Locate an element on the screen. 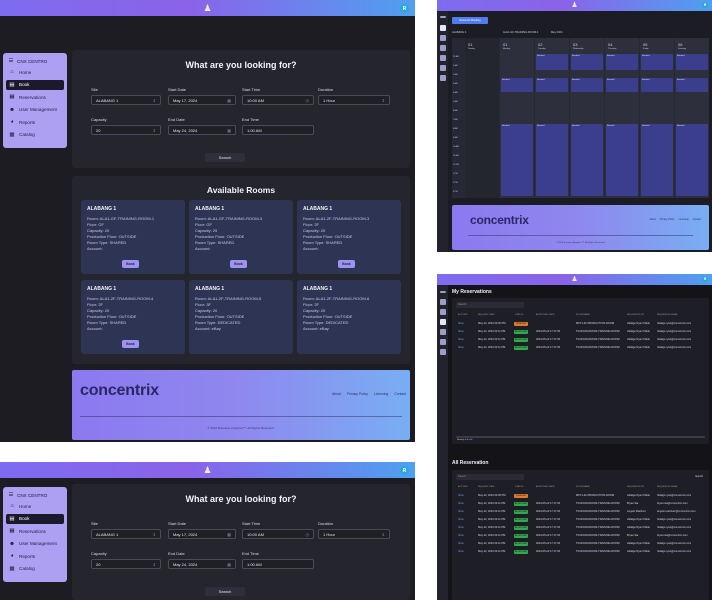  horizontal-scrollbar is located at coordinates (580, 437).